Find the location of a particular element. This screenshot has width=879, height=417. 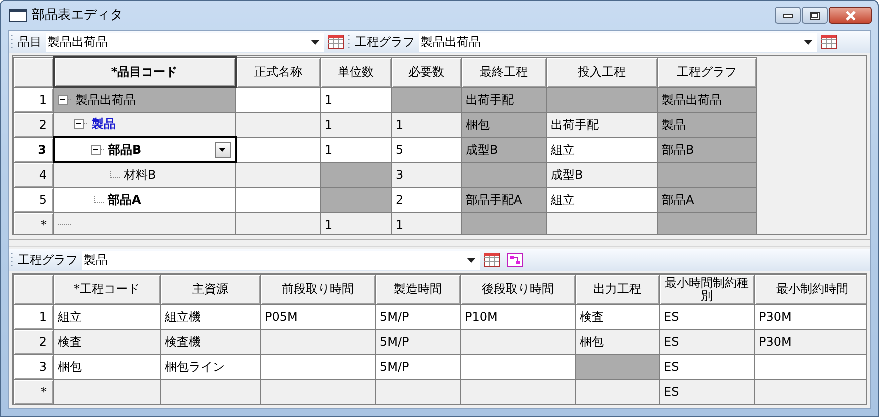

tree-cell: 部品A is located at coordinates (145, 199).